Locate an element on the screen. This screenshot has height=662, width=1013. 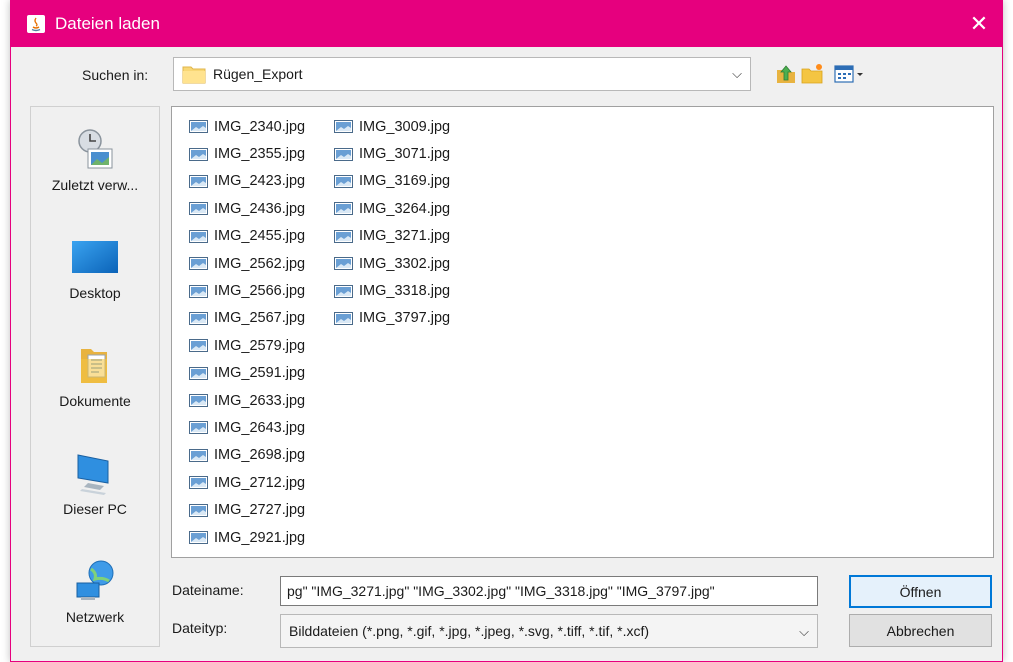
file-item: IMG_2567.jpg is located at coordinates (247, 318).